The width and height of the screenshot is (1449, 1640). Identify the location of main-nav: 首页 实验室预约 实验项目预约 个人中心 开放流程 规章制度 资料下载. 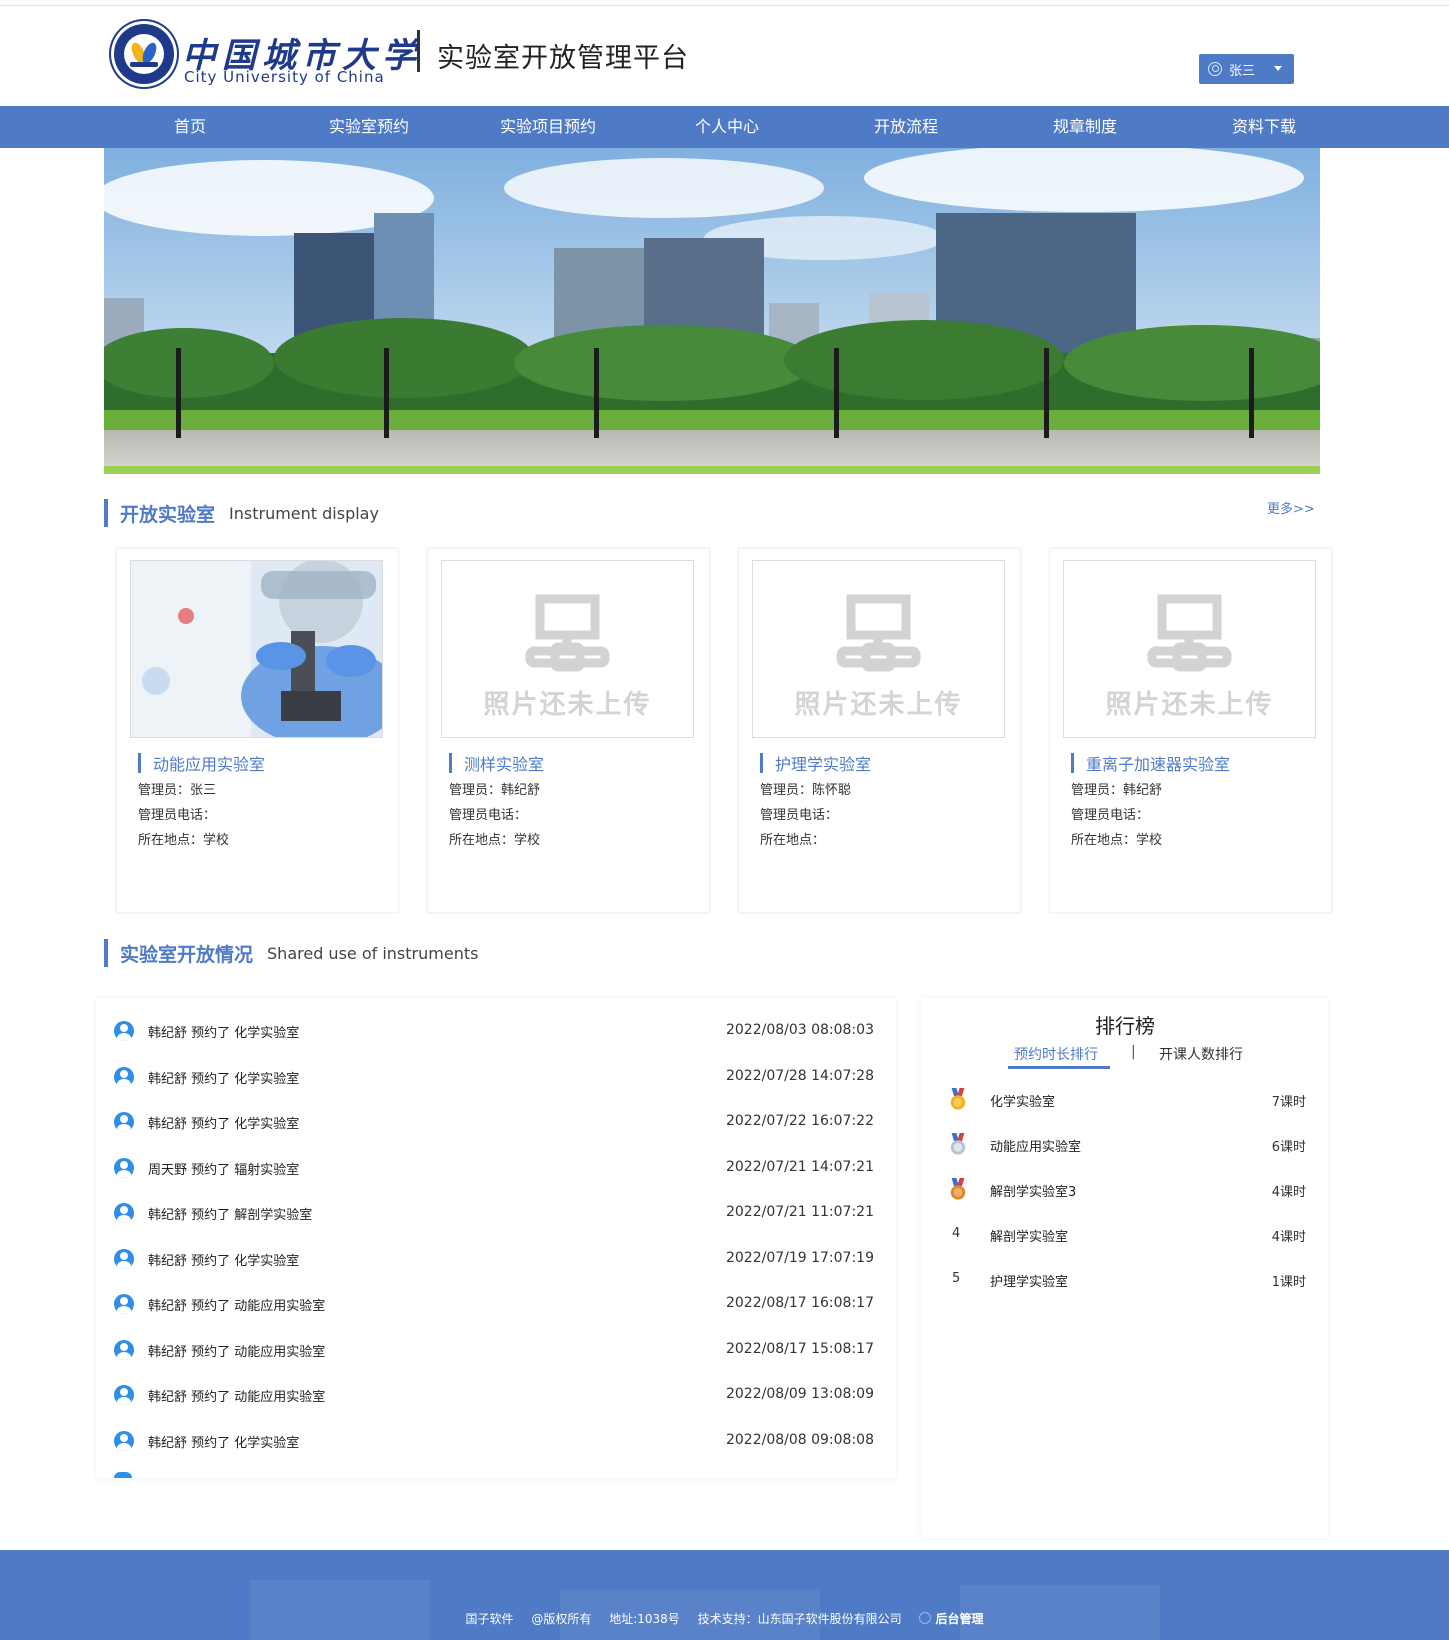
(724, 127).